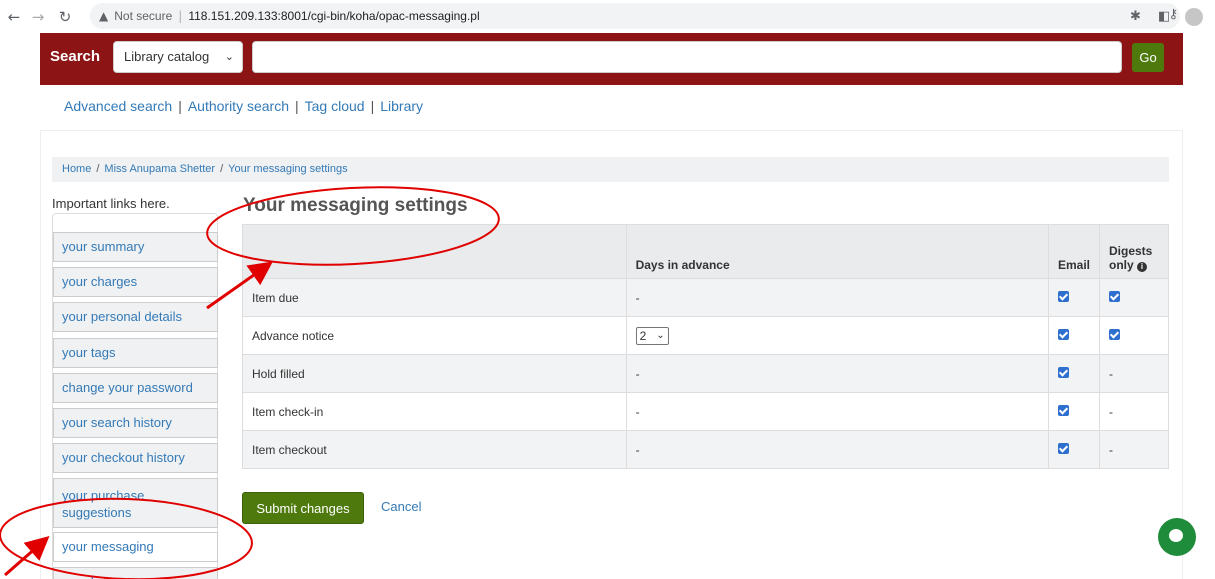 The height and width of the screenshot is (579, 1215). I want to click on back-arrow-icon: ←, so click(14, 17).